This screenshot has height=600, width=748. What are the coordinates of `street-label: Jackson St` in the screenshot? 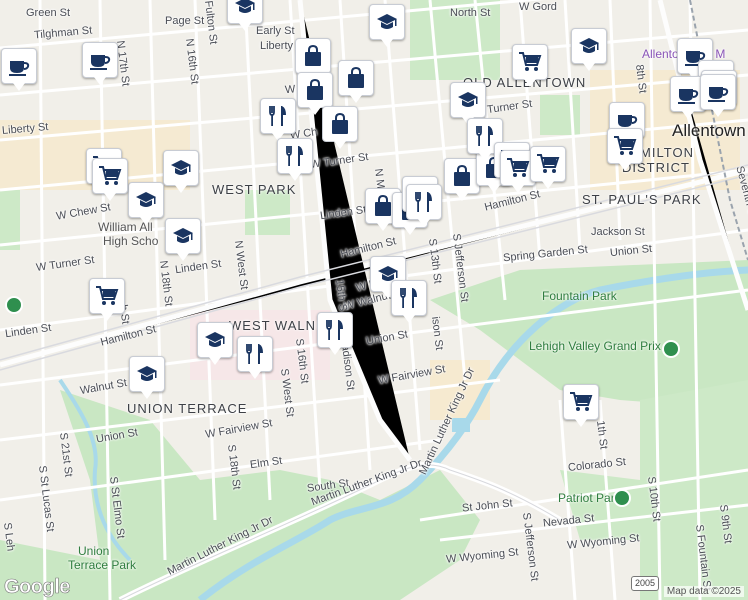 It's located at (618, 232).